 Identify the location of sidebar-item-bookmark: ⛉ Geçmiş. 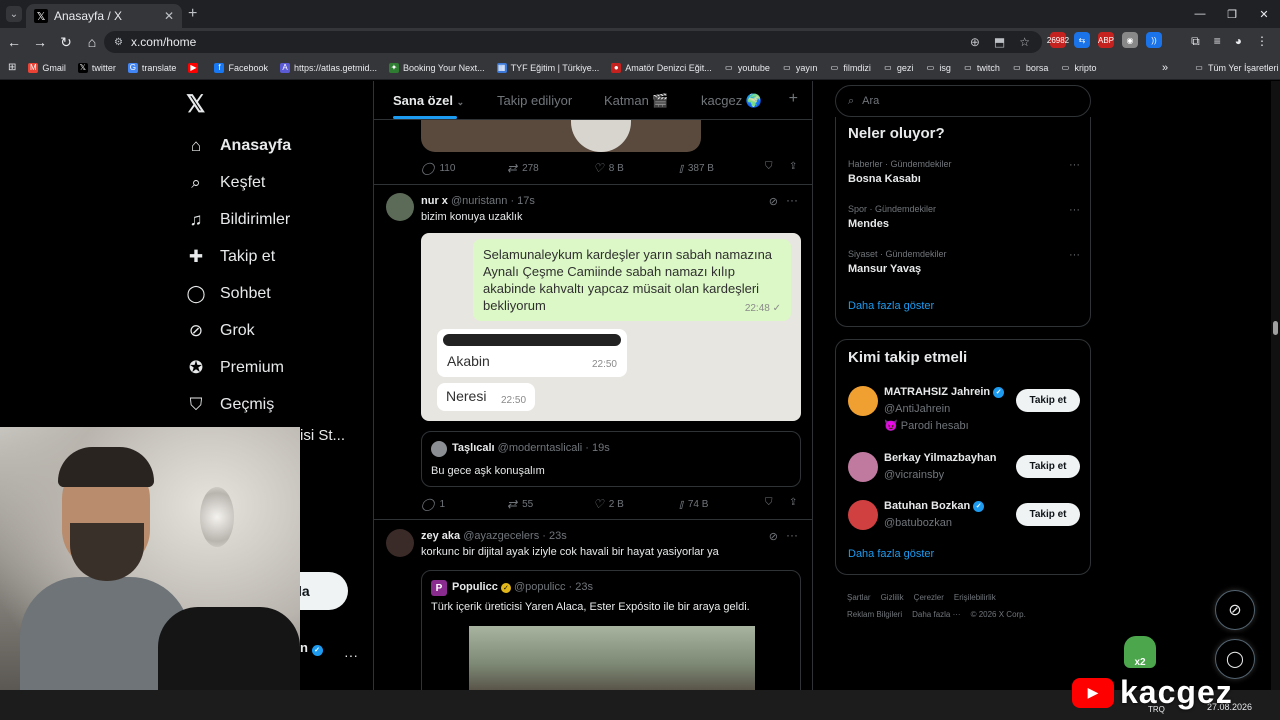
(238, 404).